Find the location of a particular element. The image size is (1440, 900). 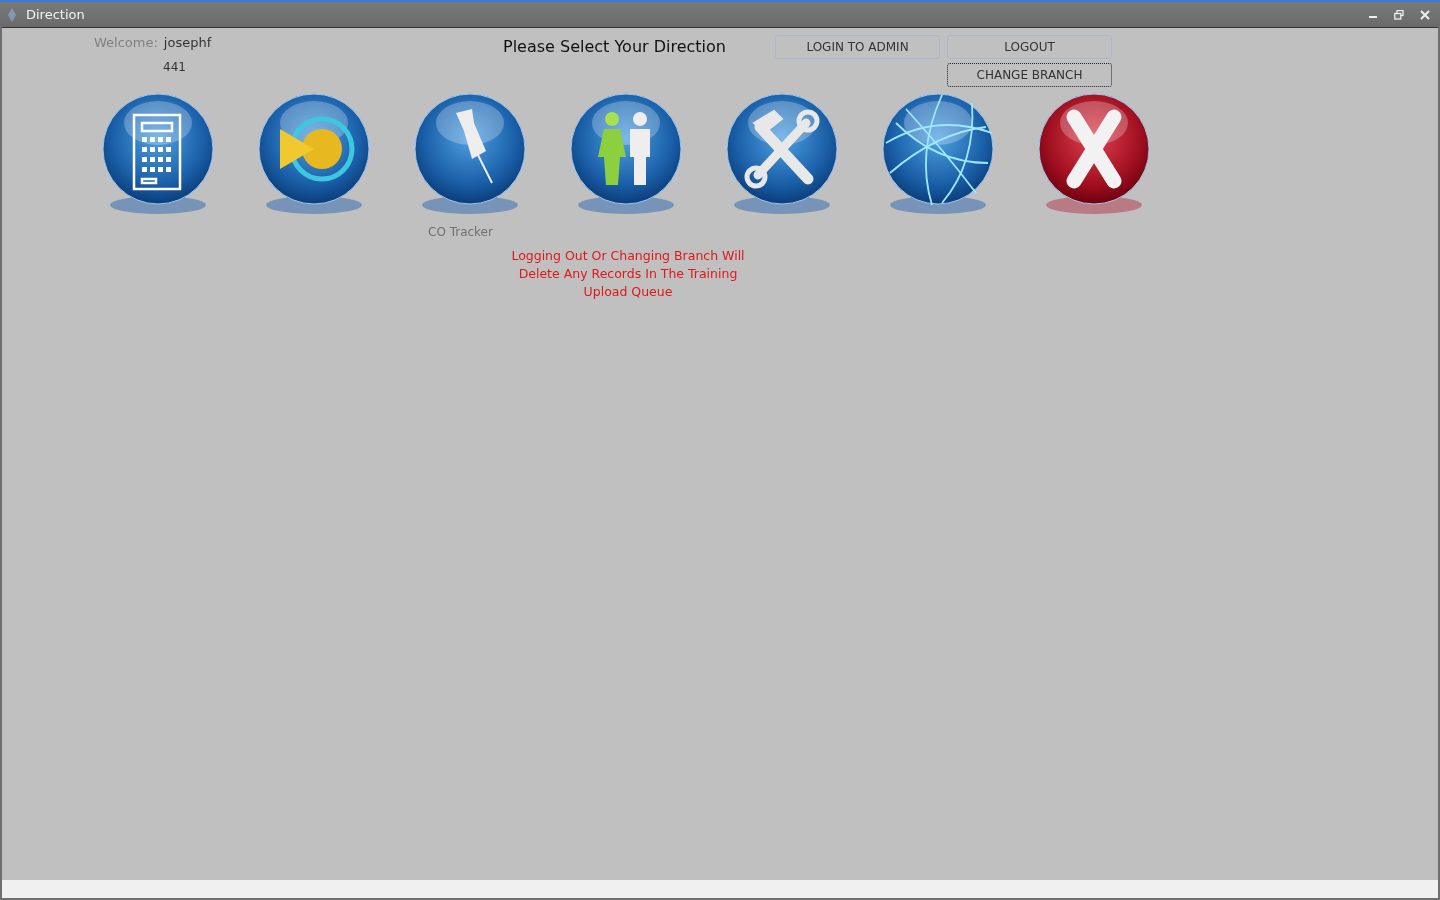

action-button: CHANGE BRANCH is located at coordinates (1029, 75).